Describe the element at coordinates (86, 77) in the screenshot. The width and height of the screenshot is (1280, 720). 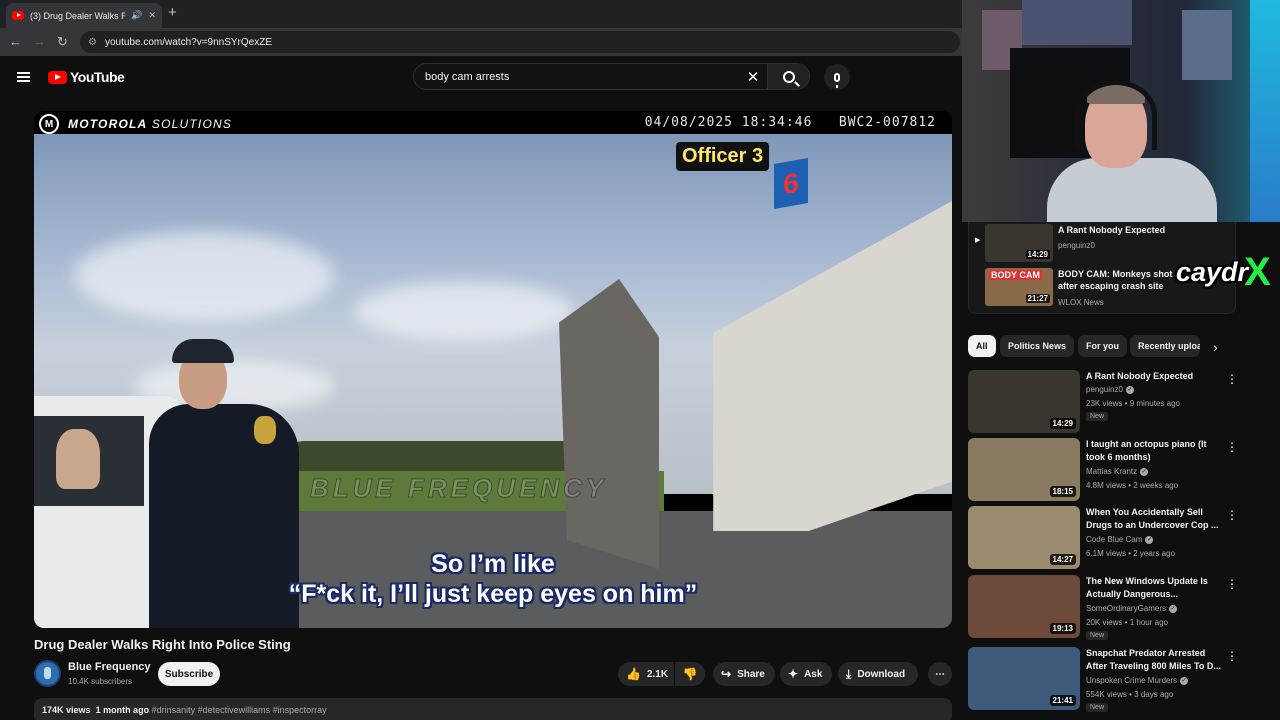
I see `youtube-logo: YouTube` at that location.